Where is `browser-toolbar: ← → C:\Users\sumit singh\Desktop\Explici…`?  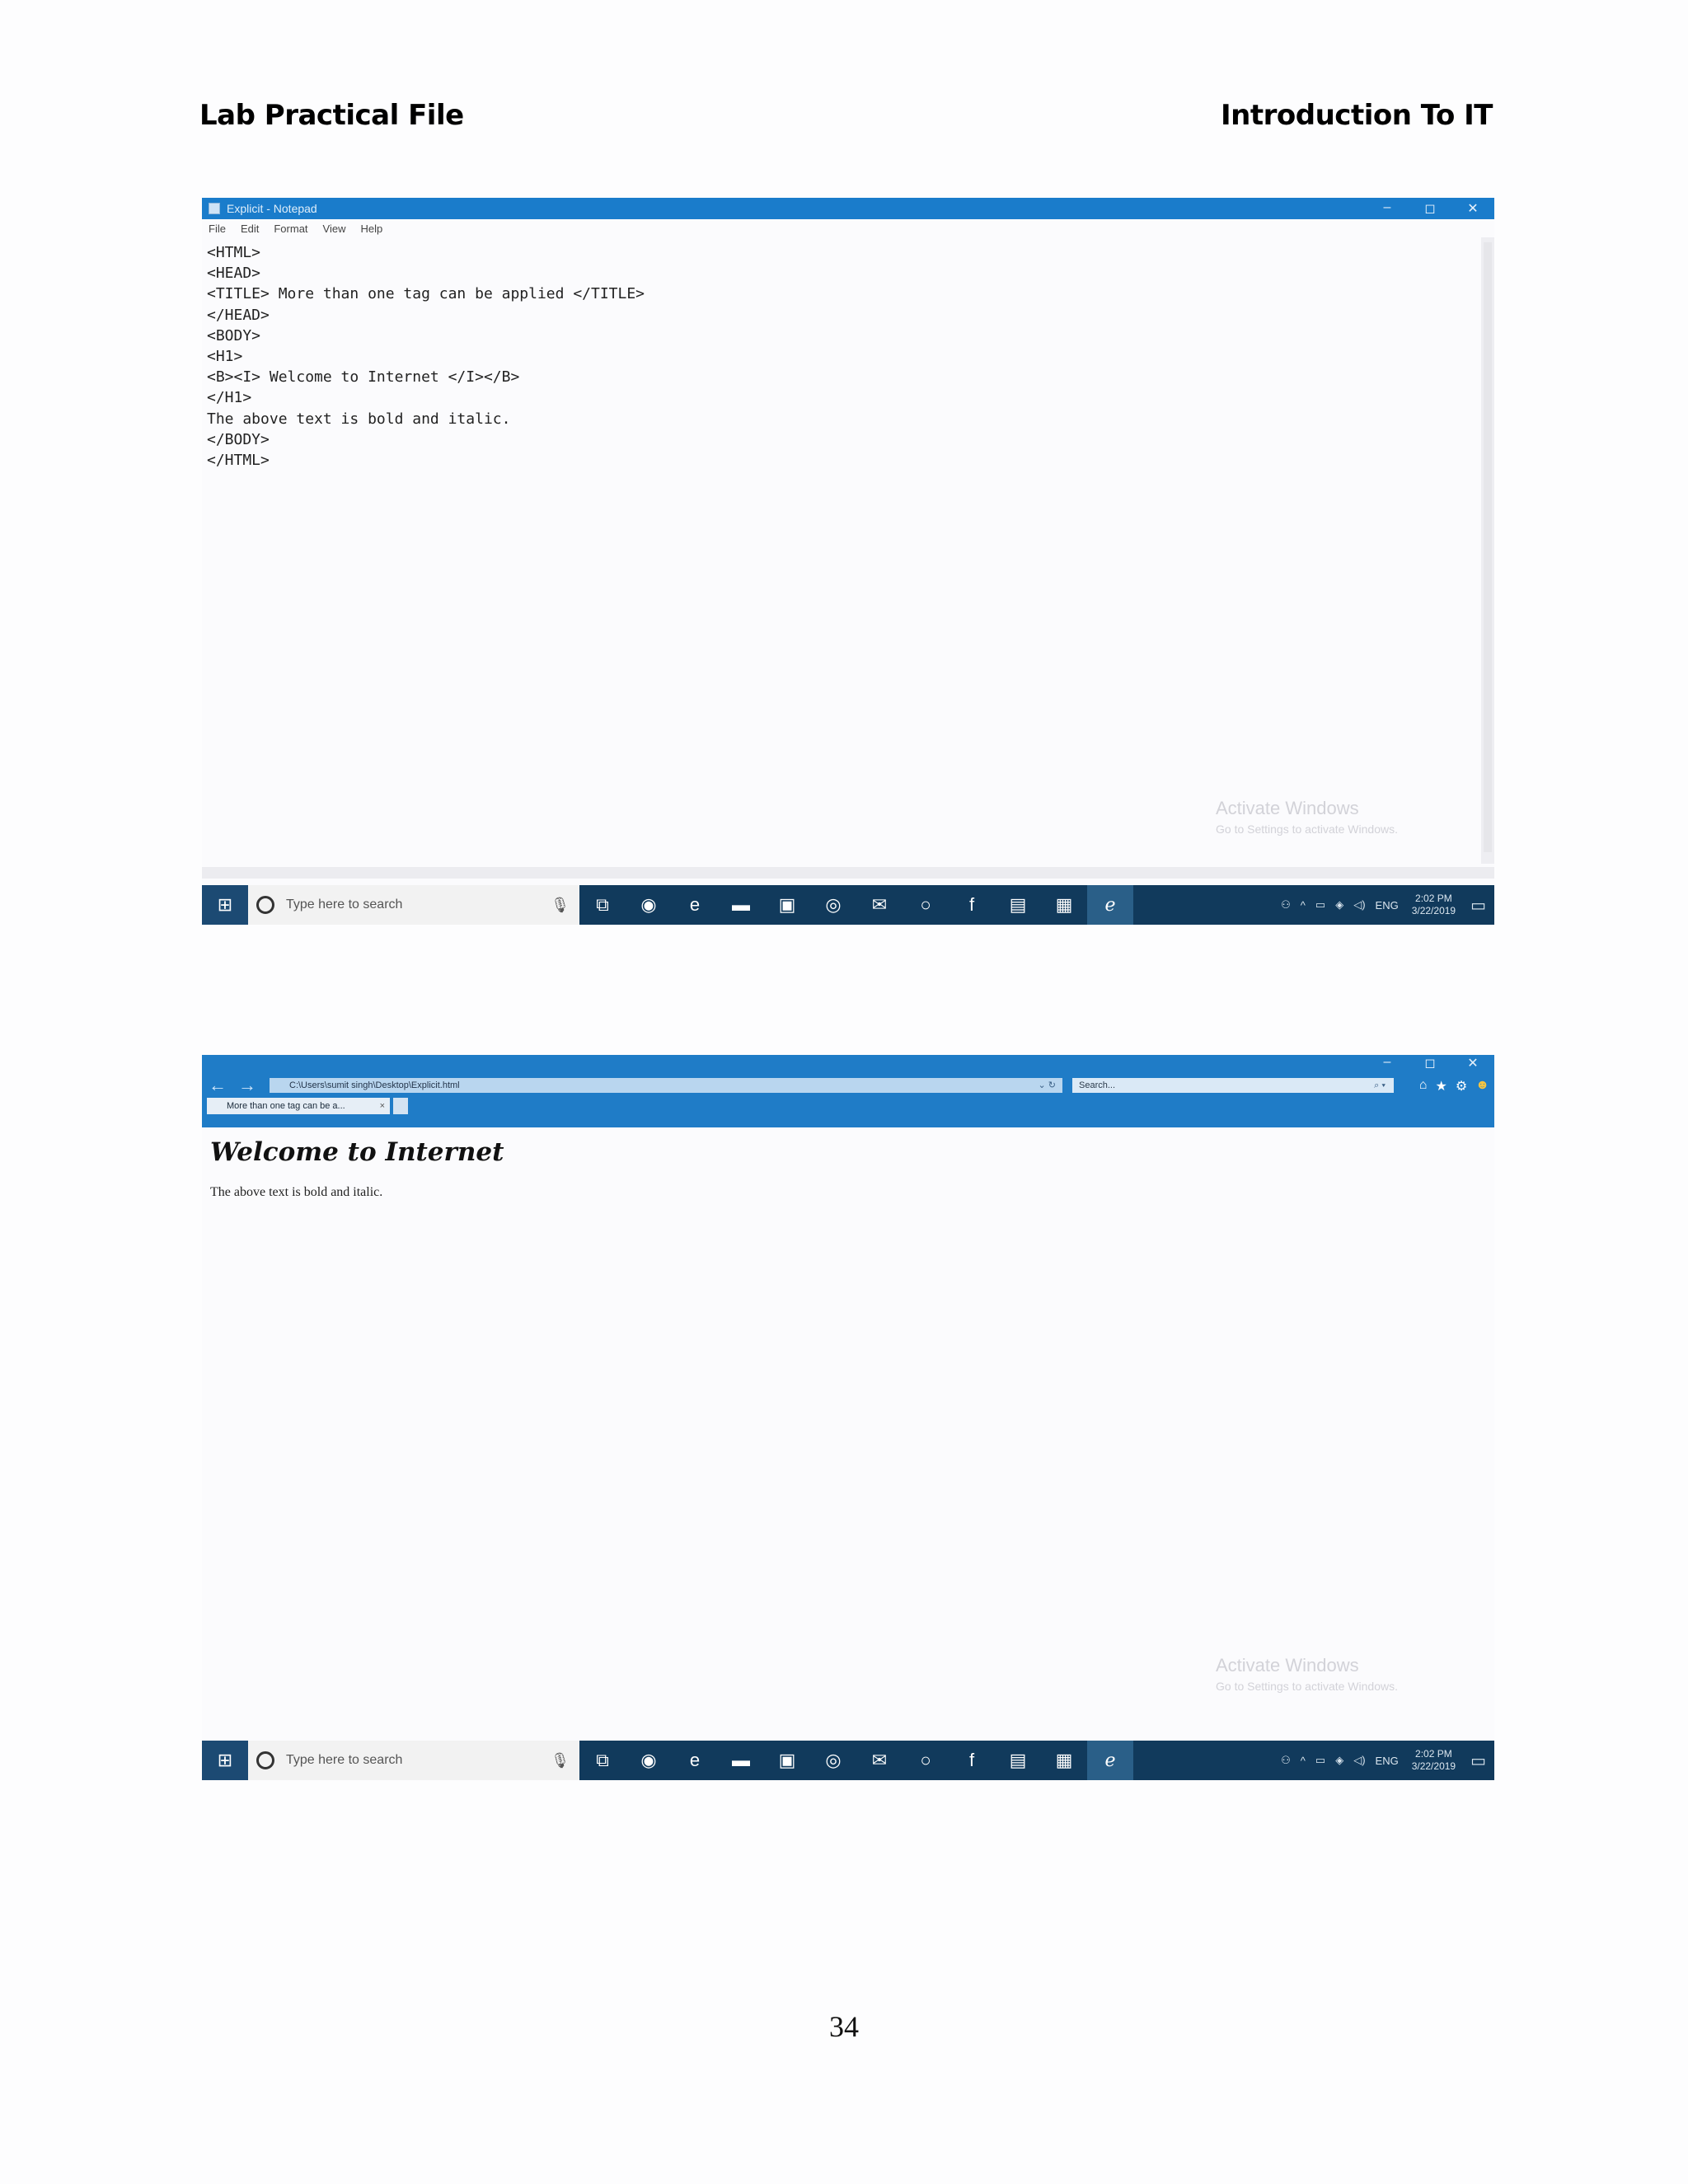
browser-toolbar: ← → C:\Users\sumit singh\Desktop\Explici… is located at coordinates (848, 1075).